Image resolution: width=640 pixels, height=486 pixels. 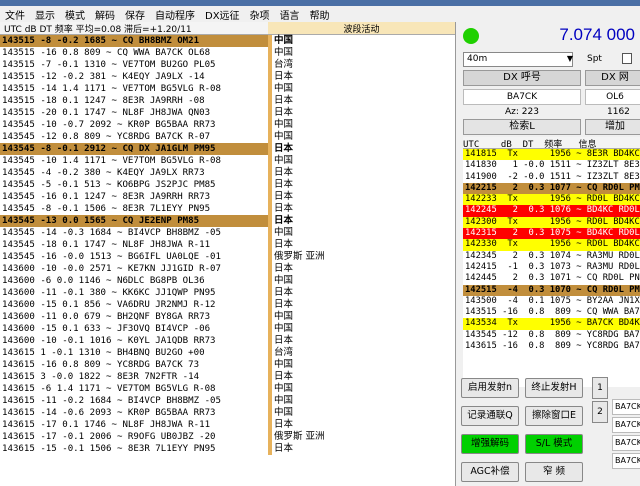 What do you see at coordinates (227, 173) in the screenshot?
I see `table-row: 143545 -4 -0.2 380 ~ K4EQY JA9LX RR73 日本` at bounding box center [227, 173].